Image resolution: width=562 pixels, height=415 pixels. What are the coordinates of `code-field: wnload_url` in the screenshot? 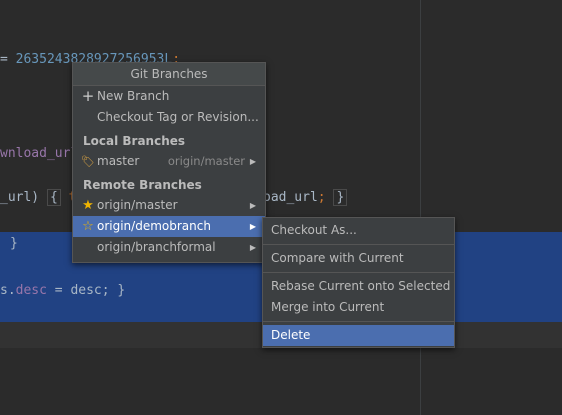 It's located at (39, 153).